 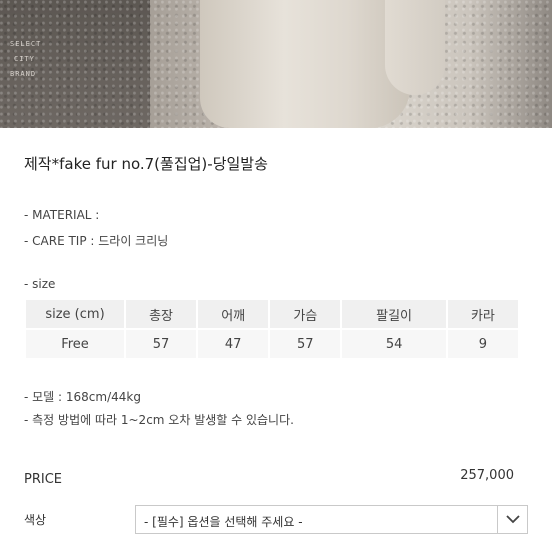 What do you see at coordinates (159, 420) in the screenshot?
I see `measure-note: - 측정 방법에 따라 1~2cm 오차 발생할 수 있습니다.` at bounding box center [159, 420].